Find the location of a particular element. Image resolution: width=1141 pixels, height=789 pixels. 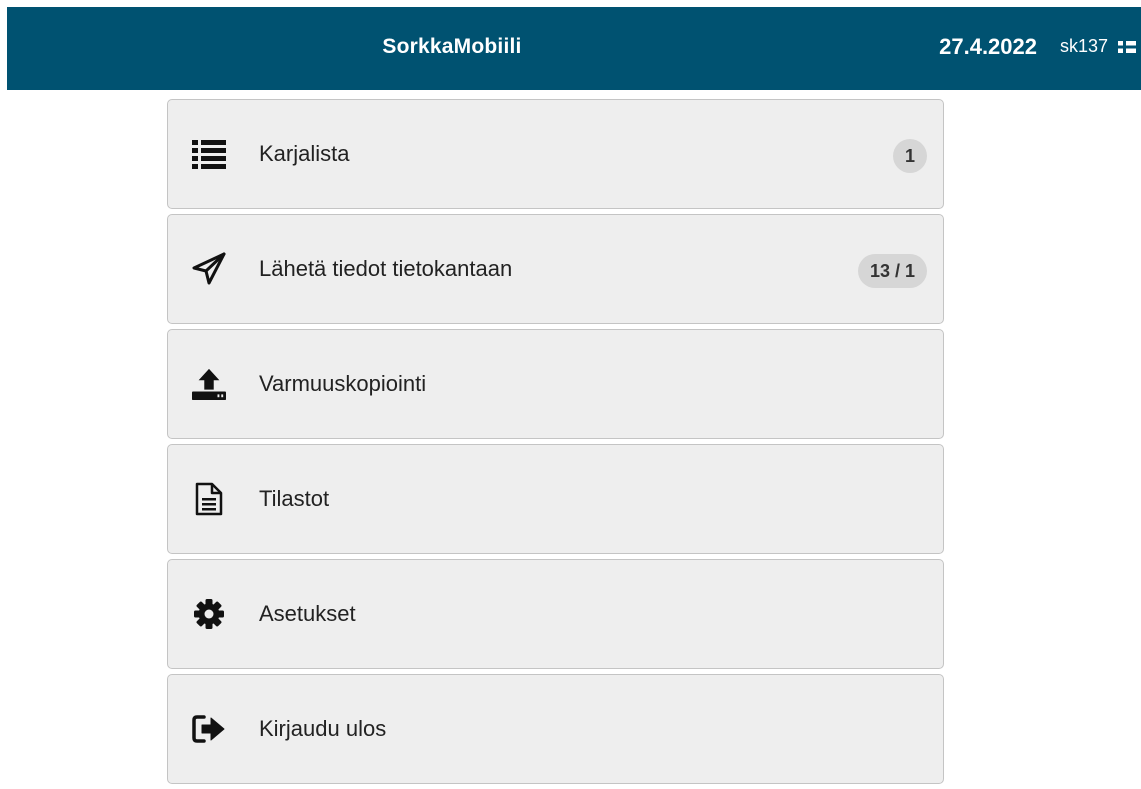

menu-item-label: Lähetä tiedot tietokantaan is located at coordinates (386, 268).